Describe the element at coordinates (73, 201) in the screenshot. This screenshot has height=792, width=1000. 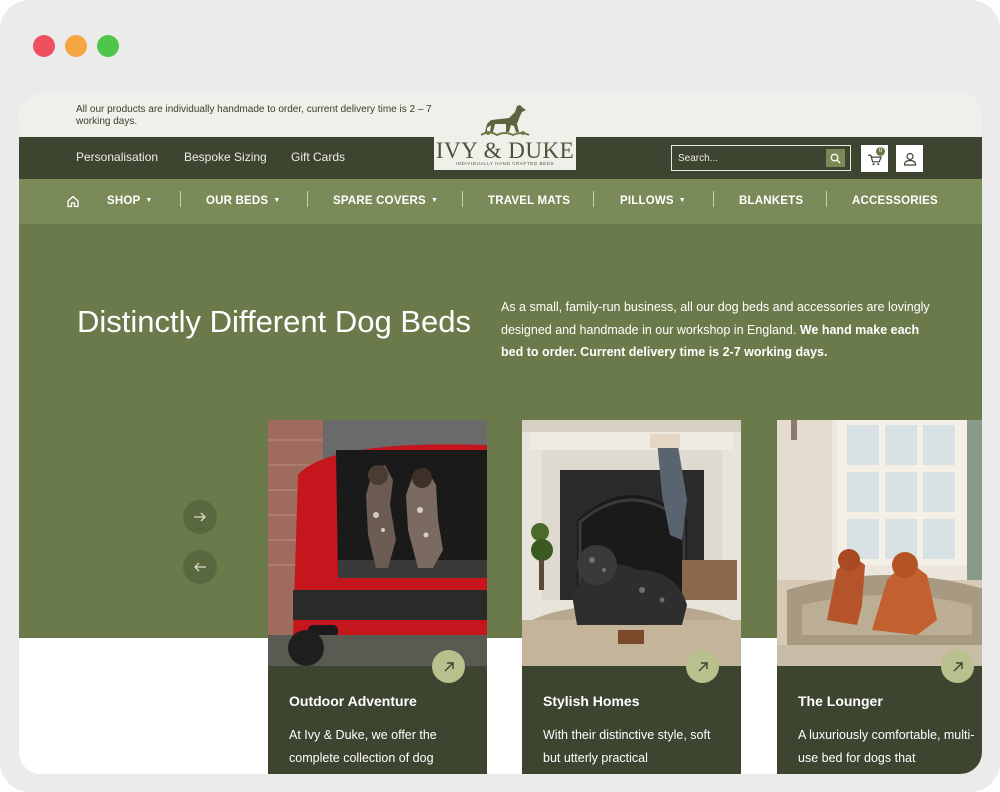
I see `home-icon` at that location.